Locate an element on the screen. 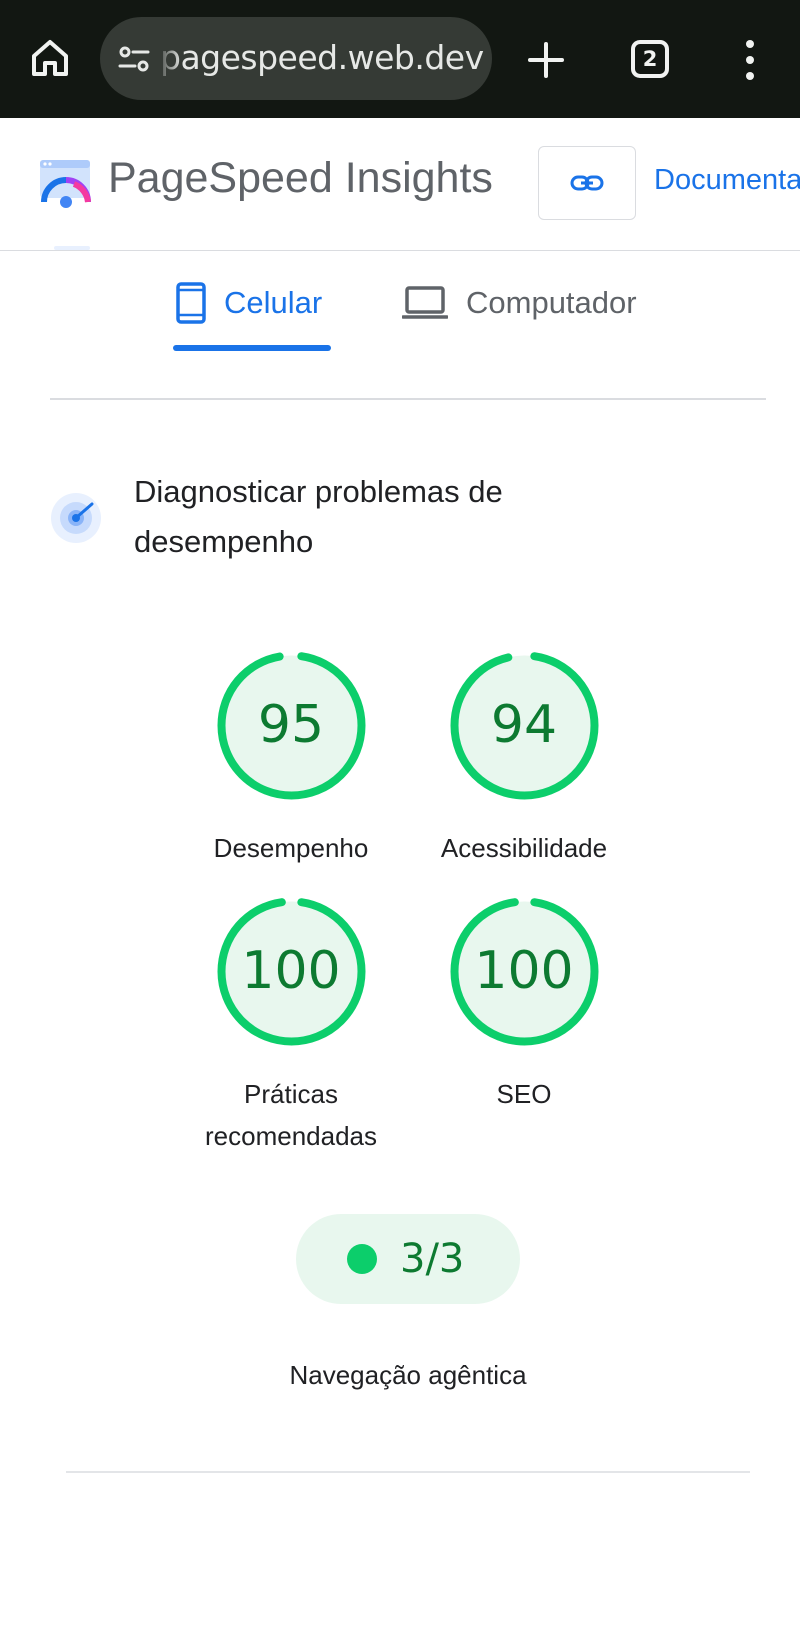 Image resolution: width=800 pixels, height=1634 pixels. url-fade is located at coordinates (169, 58).